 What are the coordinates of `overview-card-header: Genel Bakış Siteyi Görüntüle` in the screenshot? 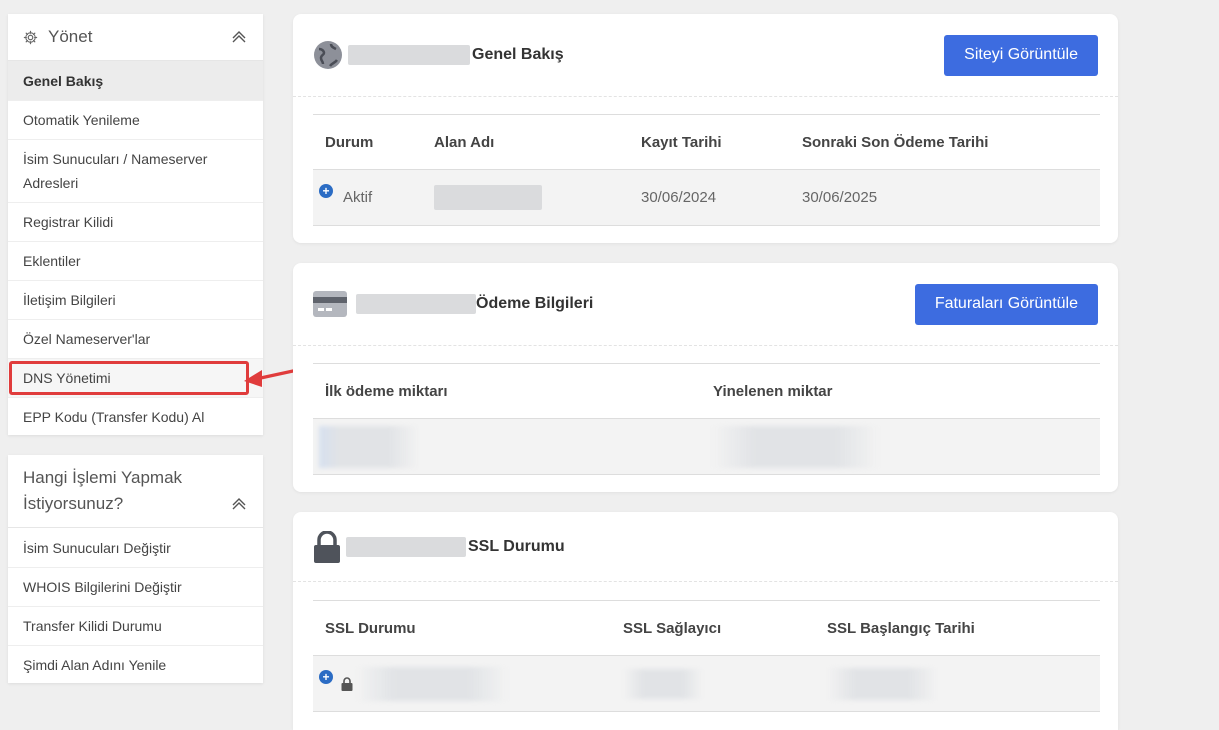 It's located at (705, 55).